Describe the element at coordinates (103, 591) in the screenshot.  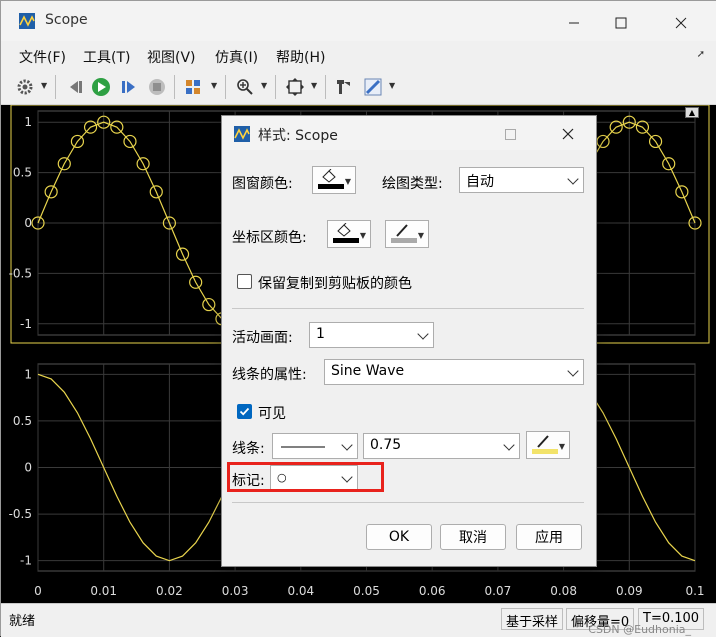
I see `x-tick-label: 0.01` at that location.